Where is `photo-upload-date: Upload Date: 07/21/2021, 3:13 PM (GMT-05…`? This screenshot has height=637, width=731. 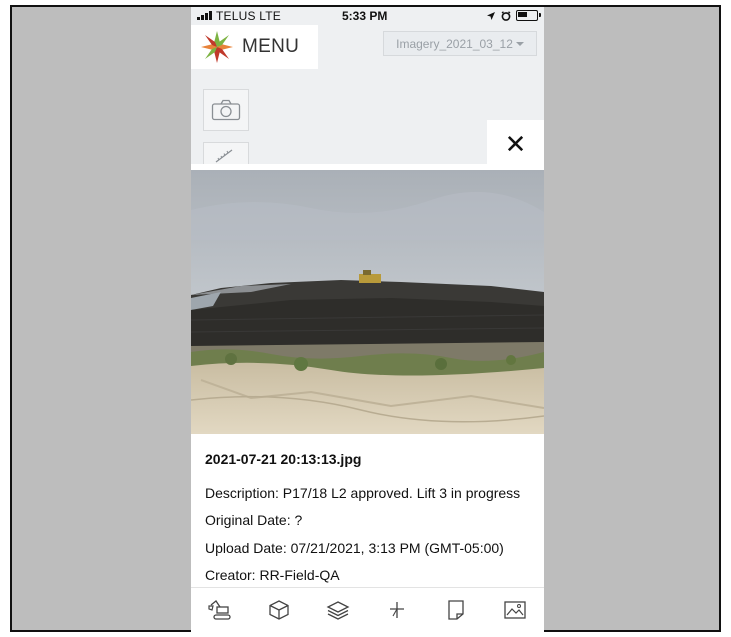
photo-upload-date: Upload Date: 07/21/2021, 3:13 PM (GMT-05… is located at coordinates (354, 548).